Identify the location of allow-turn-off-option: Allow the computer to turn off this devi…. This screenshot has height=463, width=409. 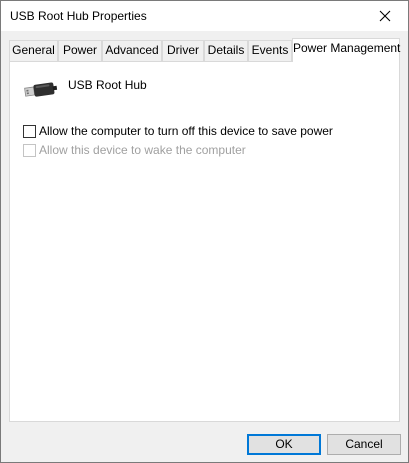
(178, 131).